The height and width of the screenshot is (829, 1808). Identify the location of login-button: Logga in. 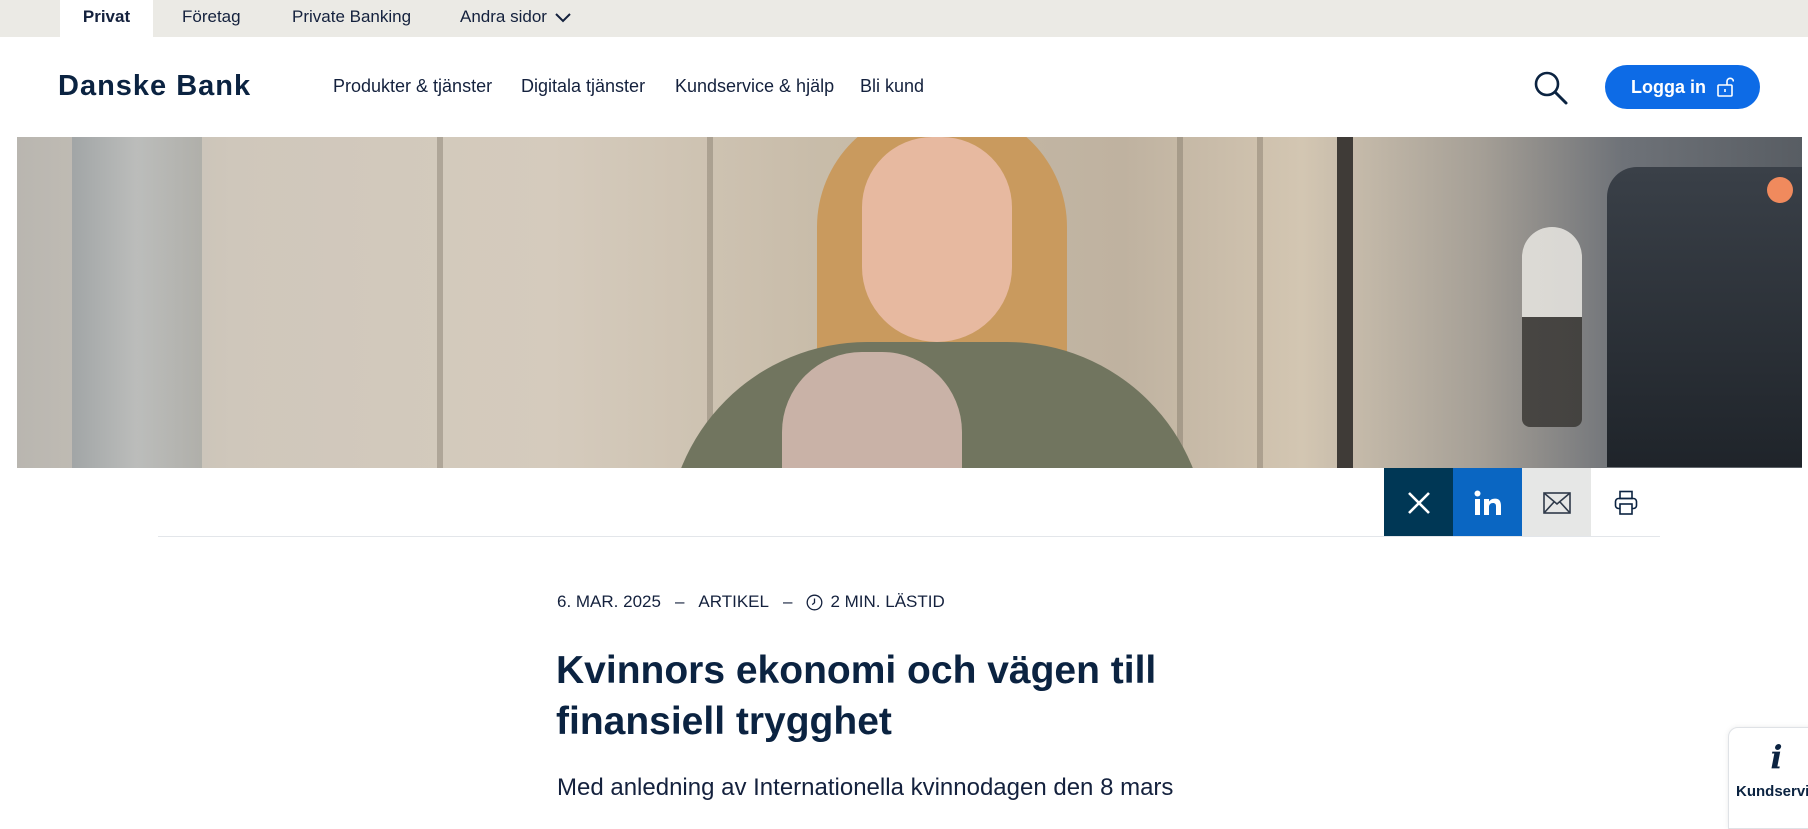
(1682, 87).